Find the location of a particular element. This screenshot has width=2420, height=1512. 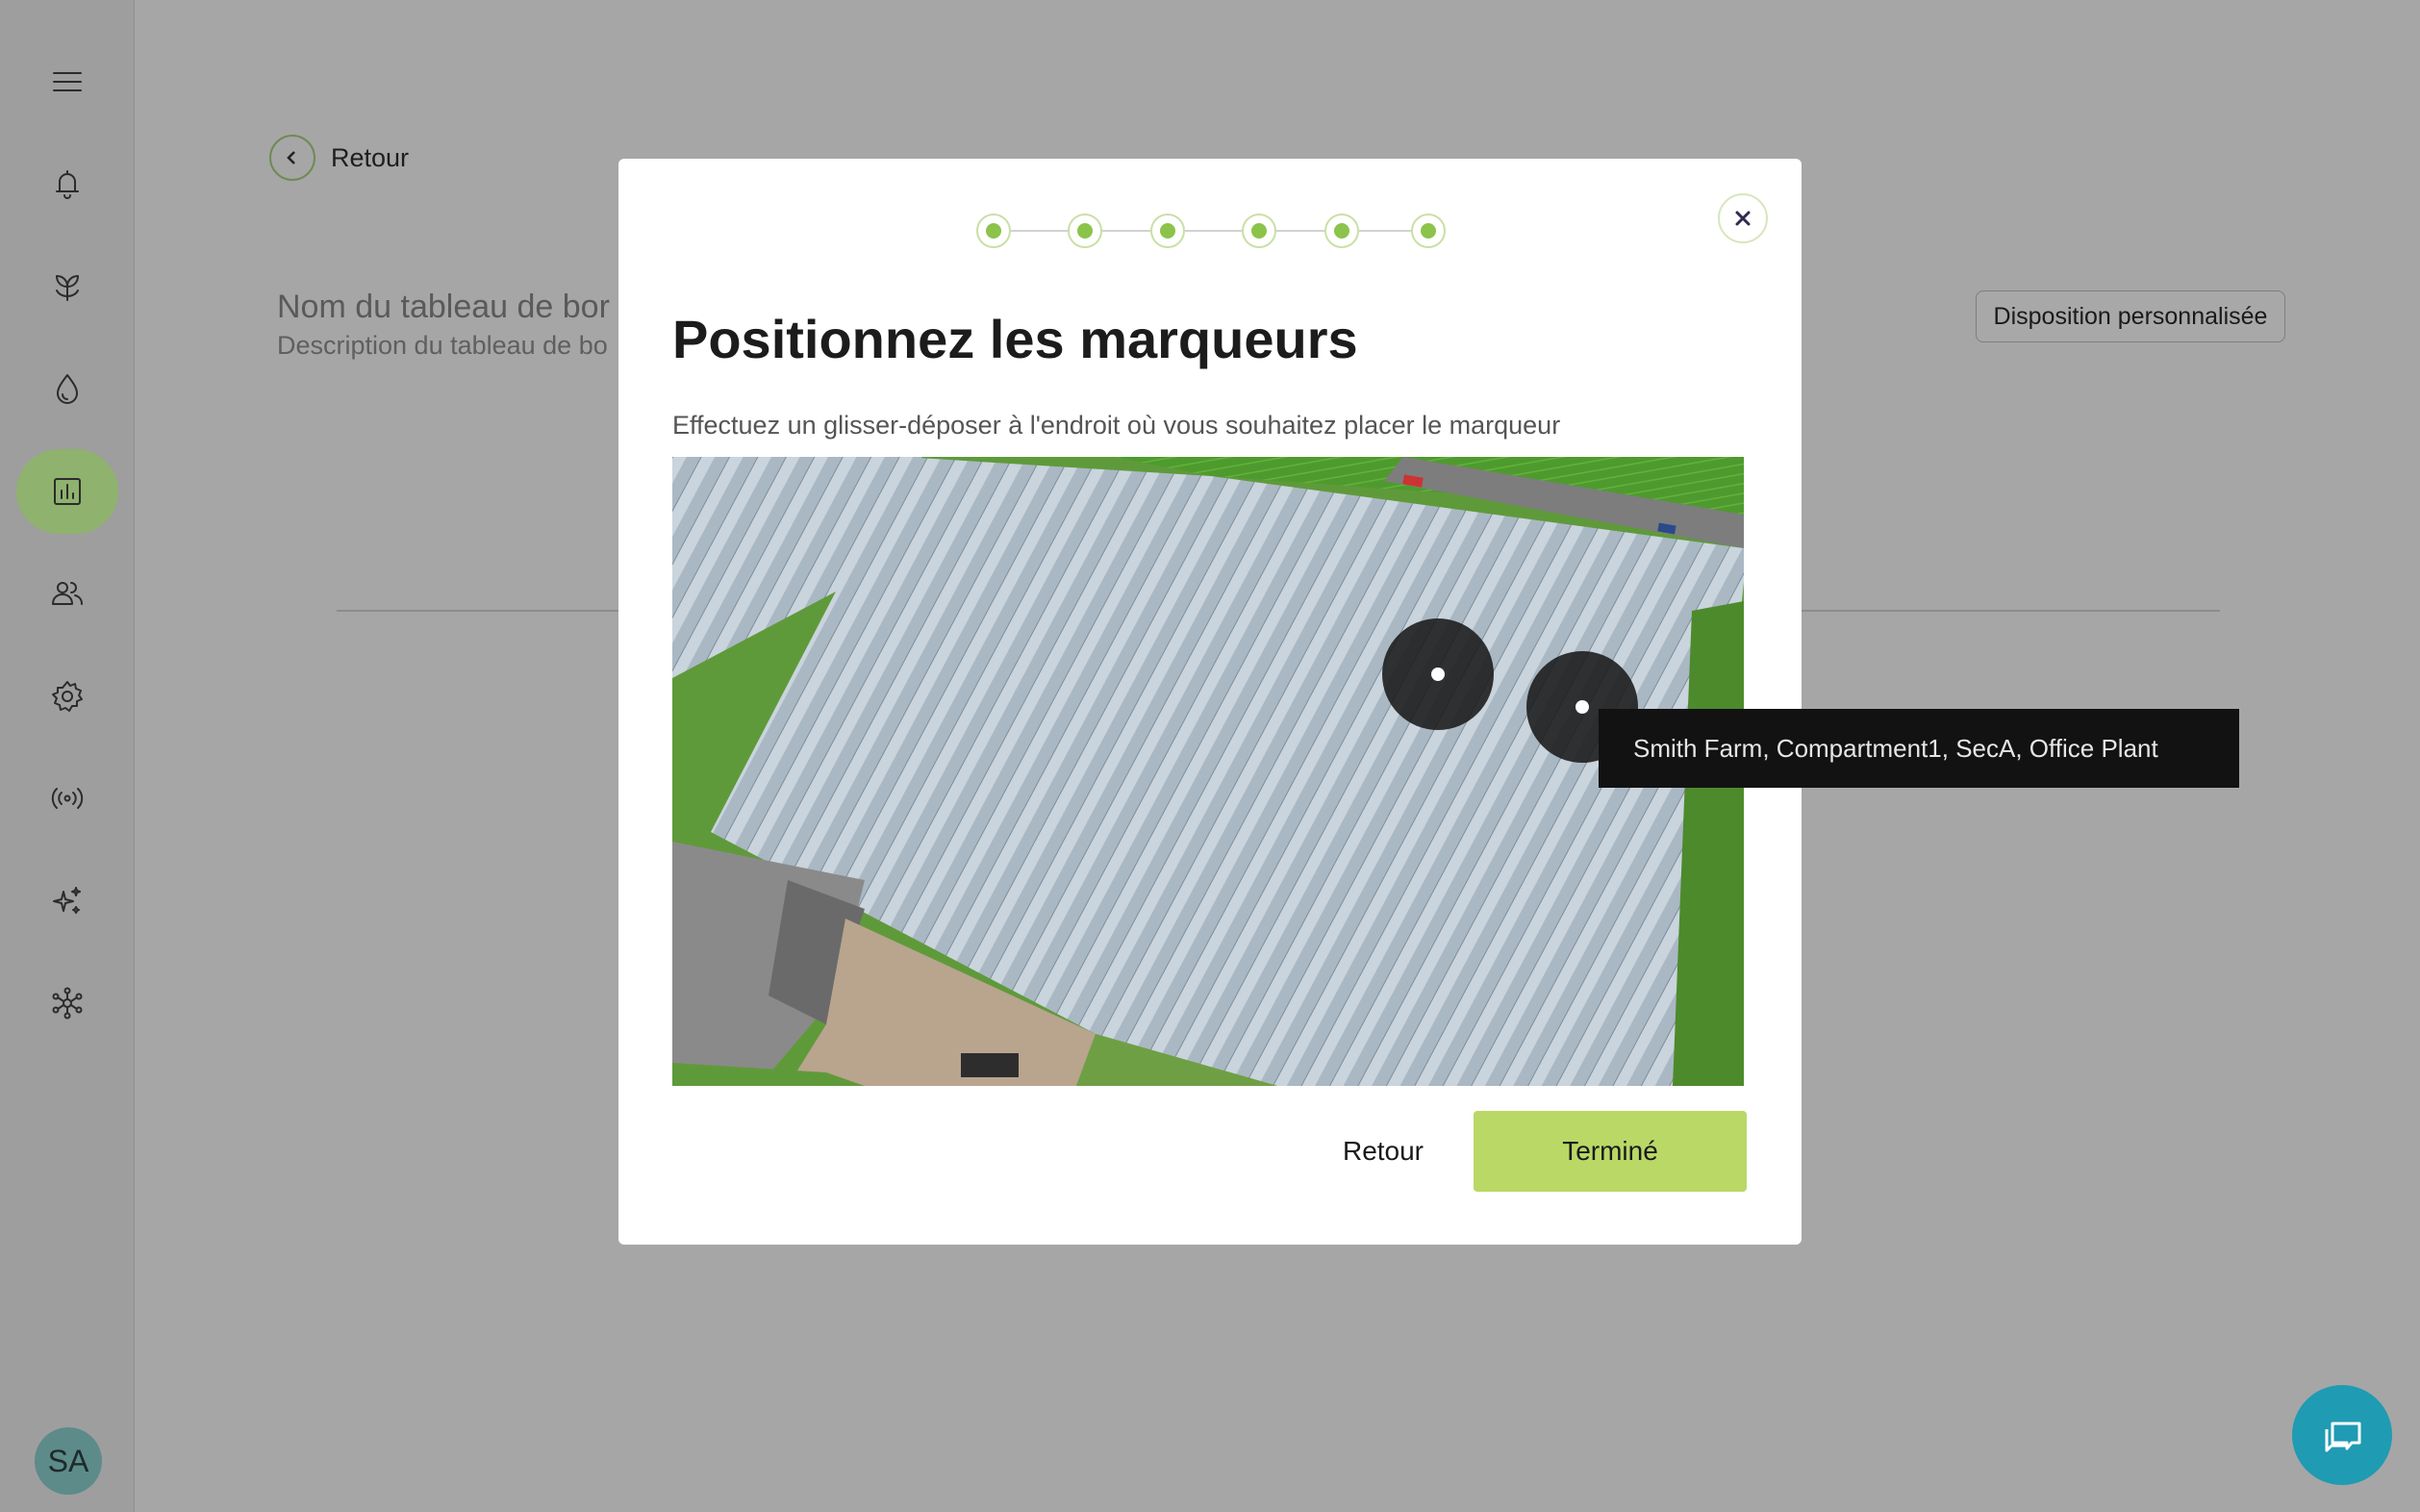

avatar: SA is located at coordinates (68, 1461).